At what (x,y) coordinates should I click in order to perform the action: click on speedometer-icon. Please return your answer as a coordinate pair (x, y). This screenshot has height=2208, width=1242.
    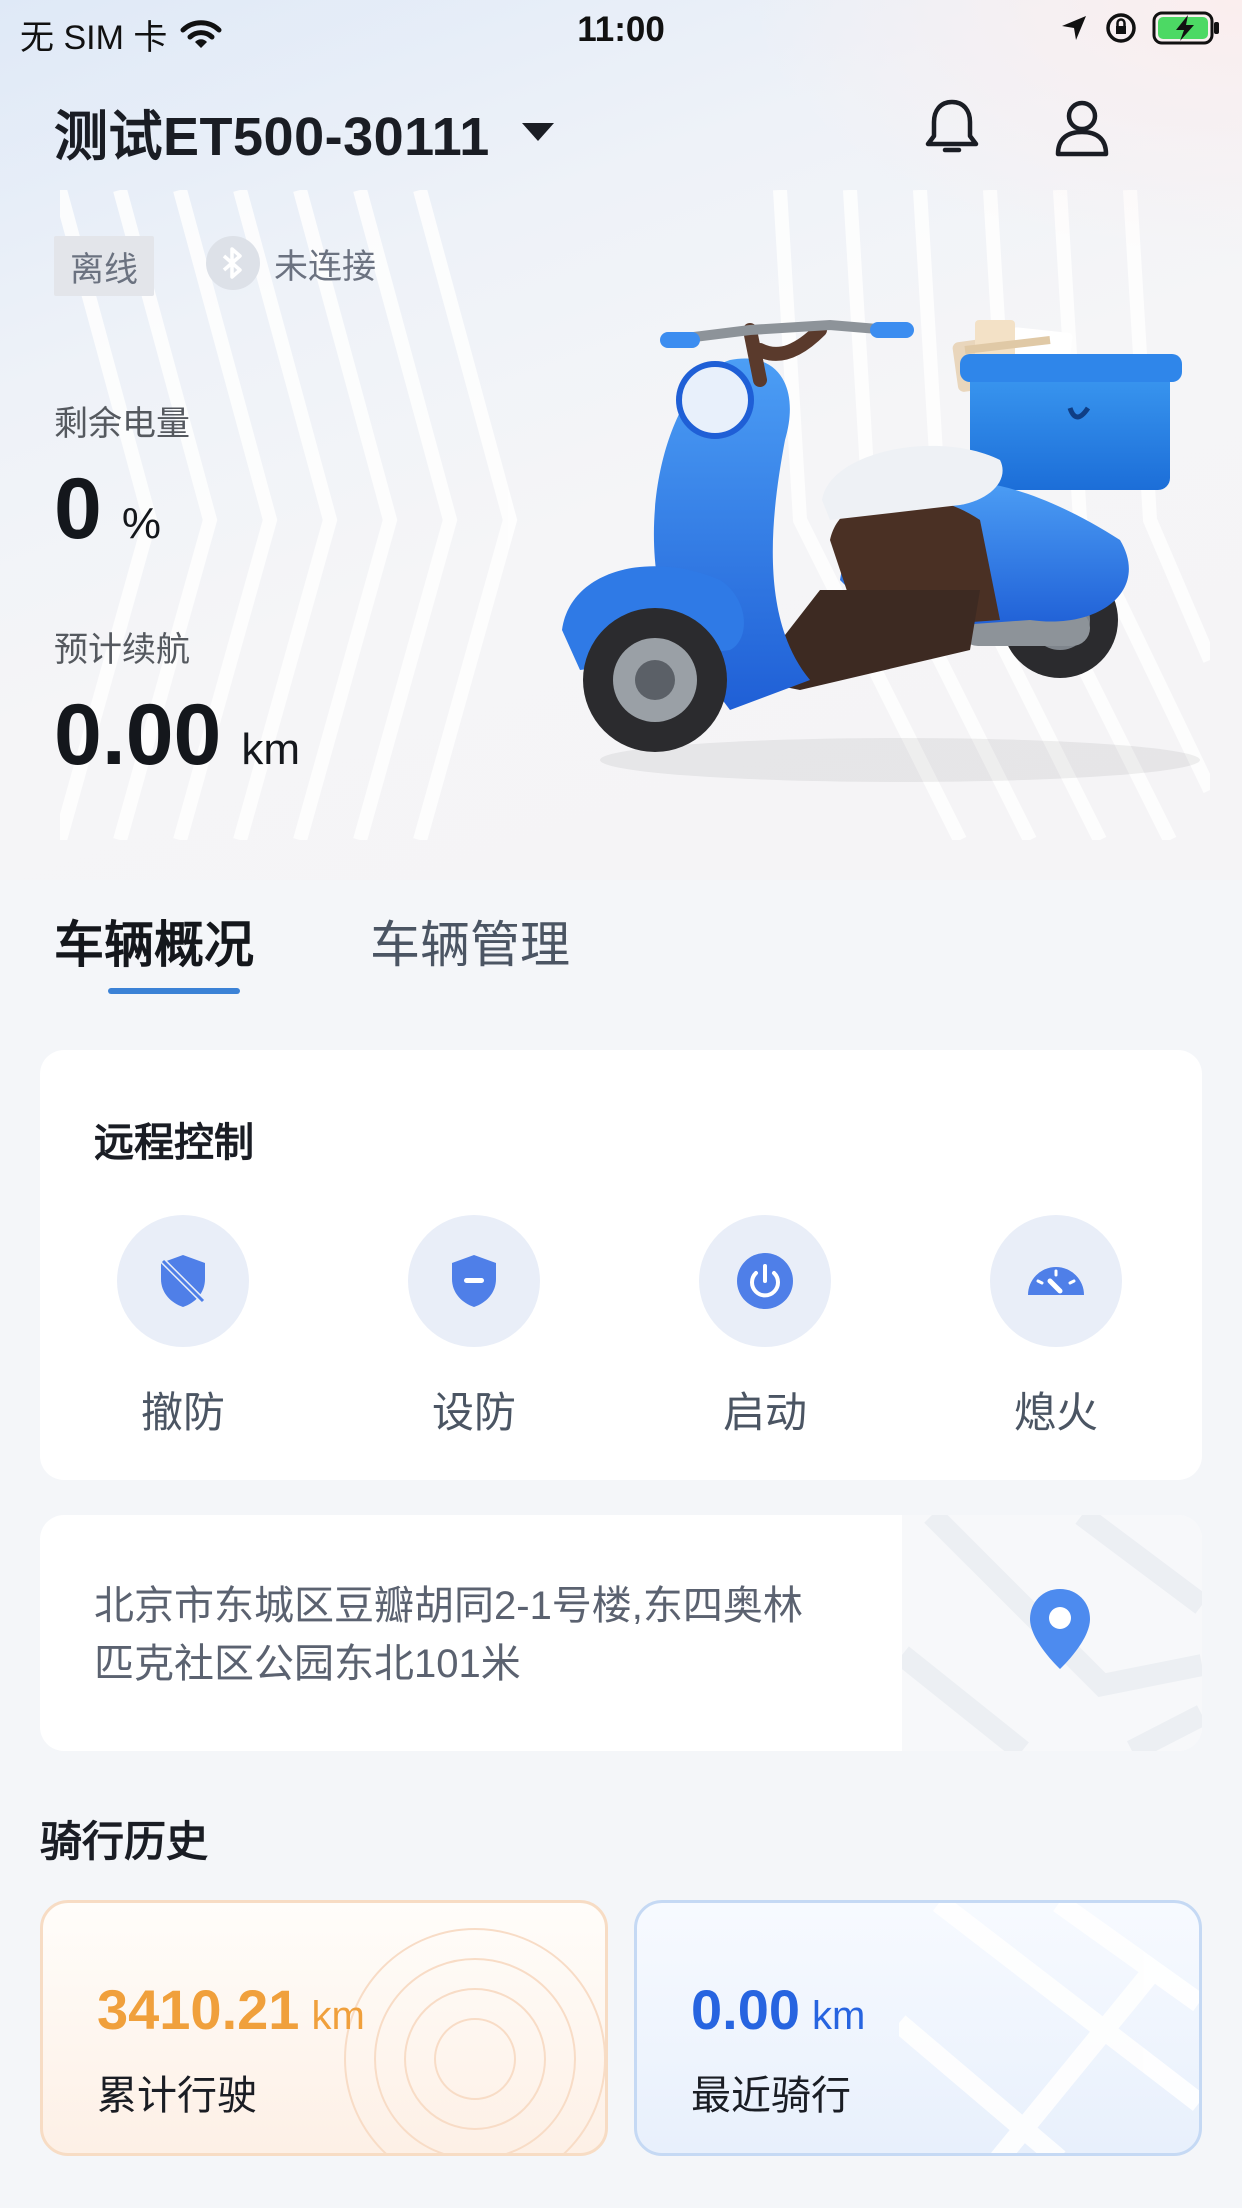
    Looking at the image, I should click on (1056, 1281).